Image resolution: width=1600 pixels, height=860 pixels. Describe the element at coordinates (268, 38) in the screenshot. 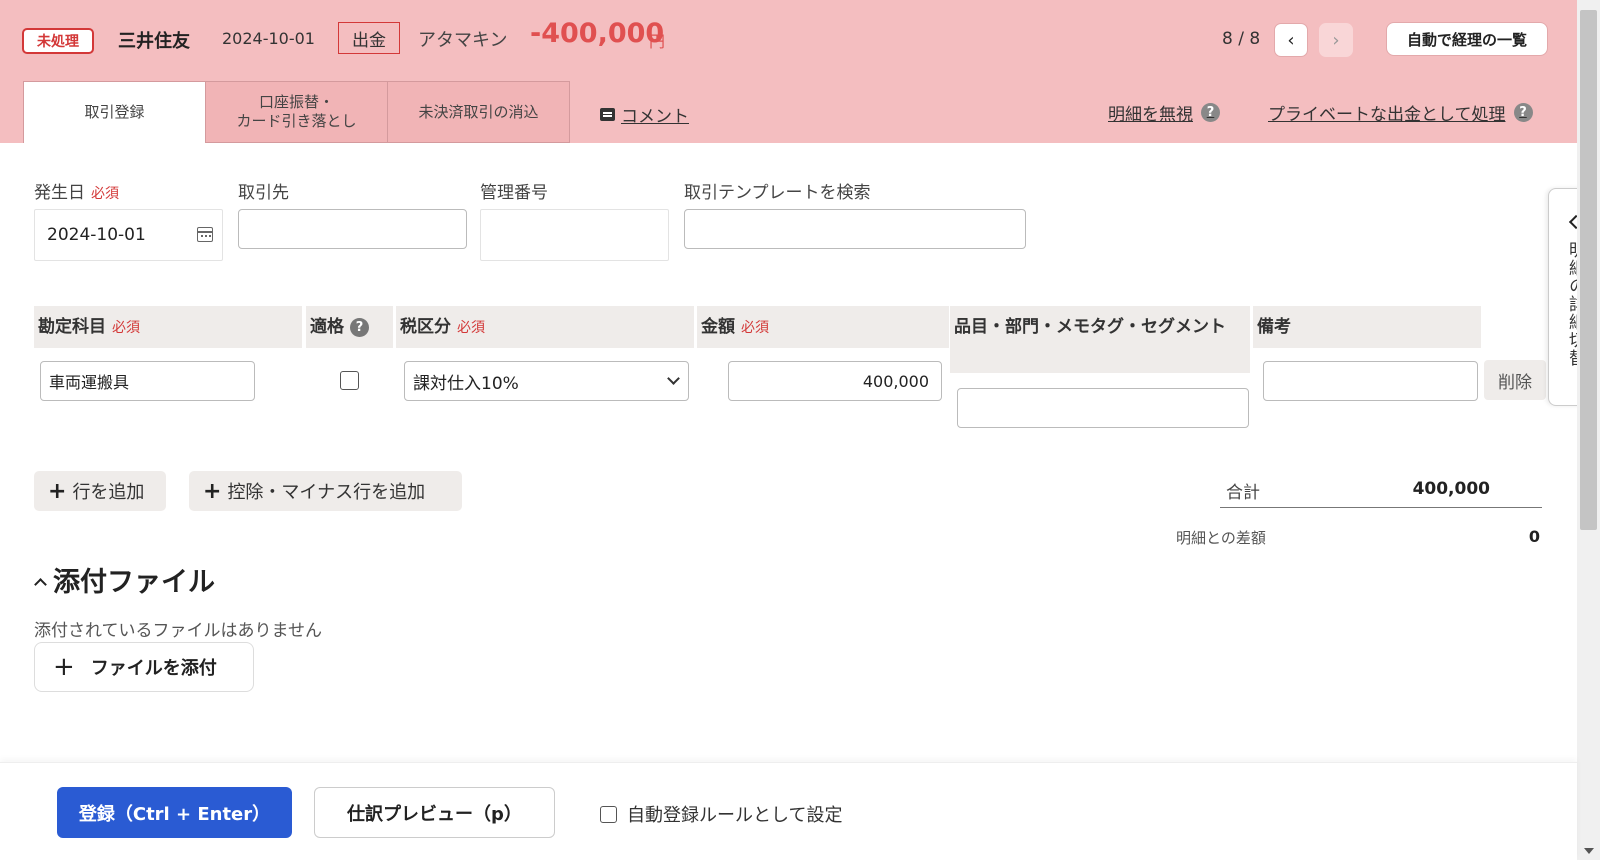

I see `transaction-date: 2024-10-01` at that location.